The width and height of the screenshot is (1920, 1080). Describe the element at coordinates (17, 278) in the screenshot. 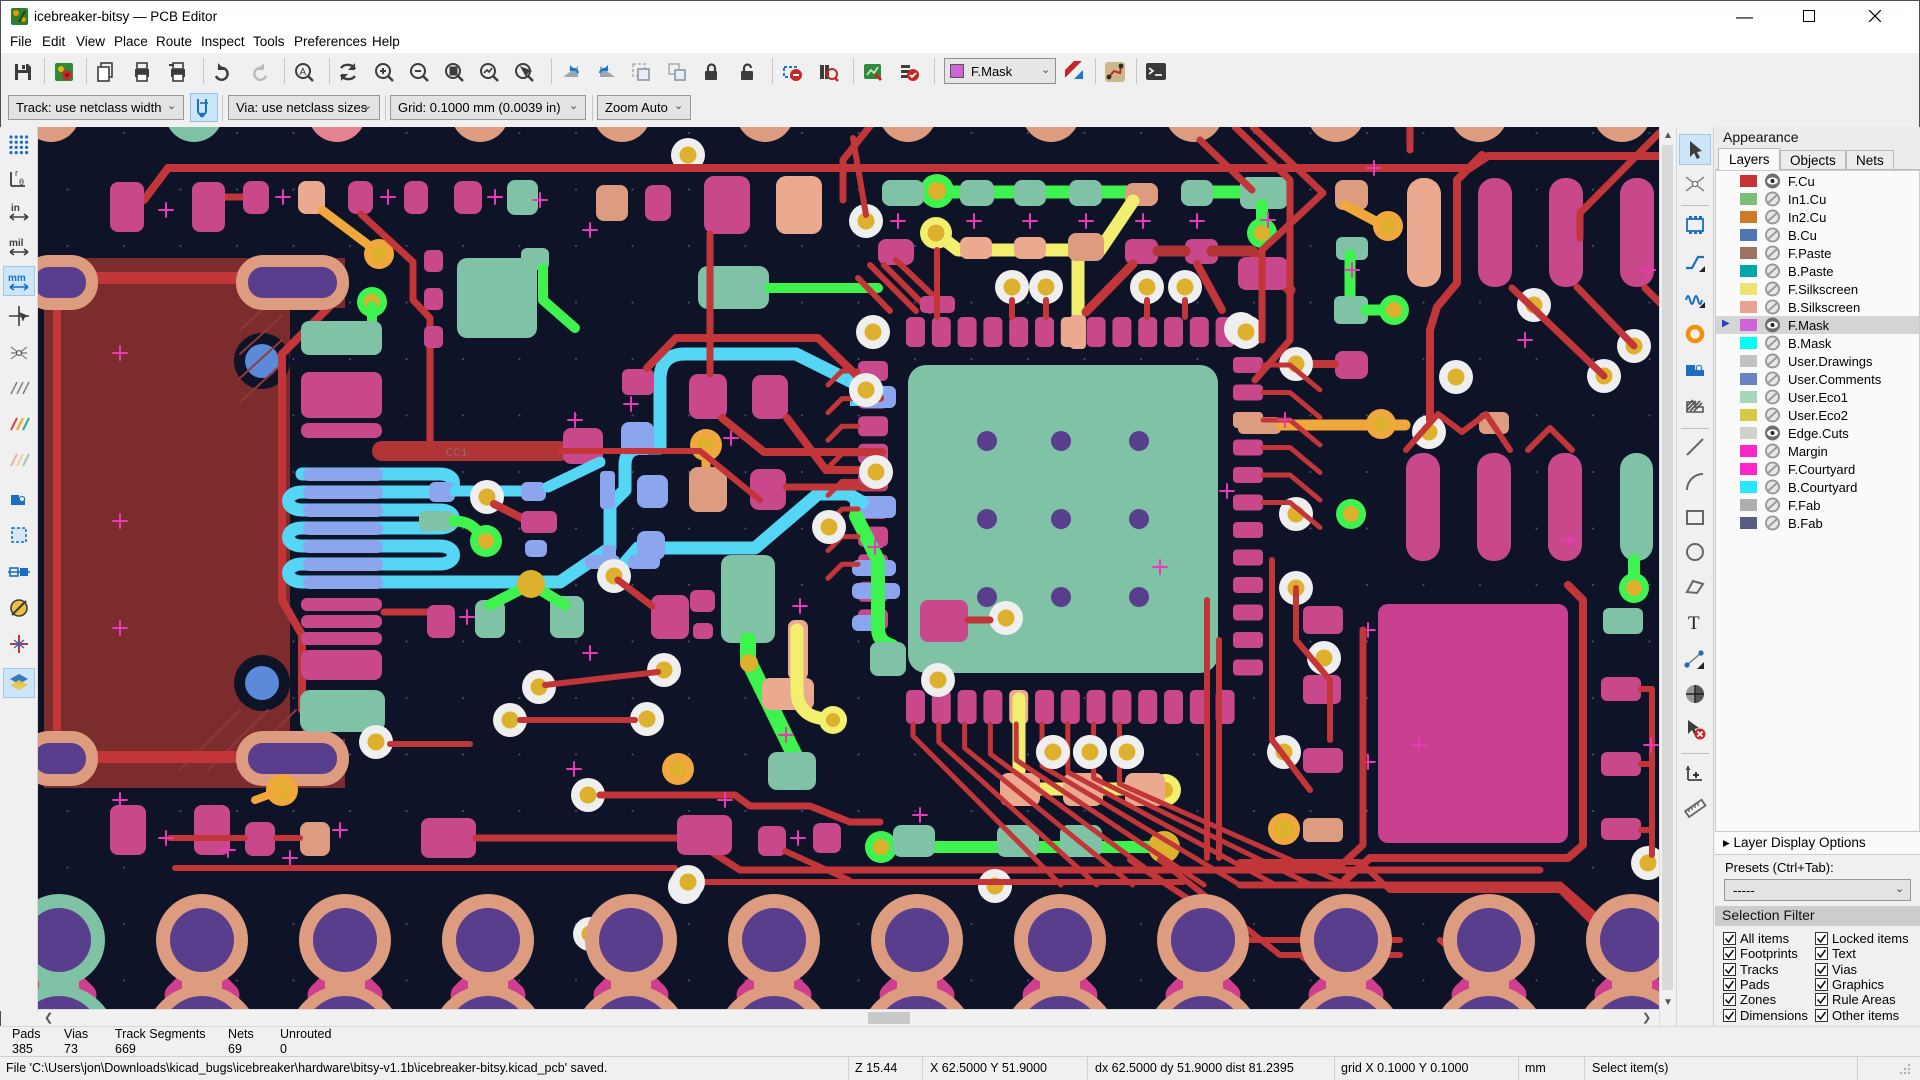

I see `svg-text: mm` at that location.